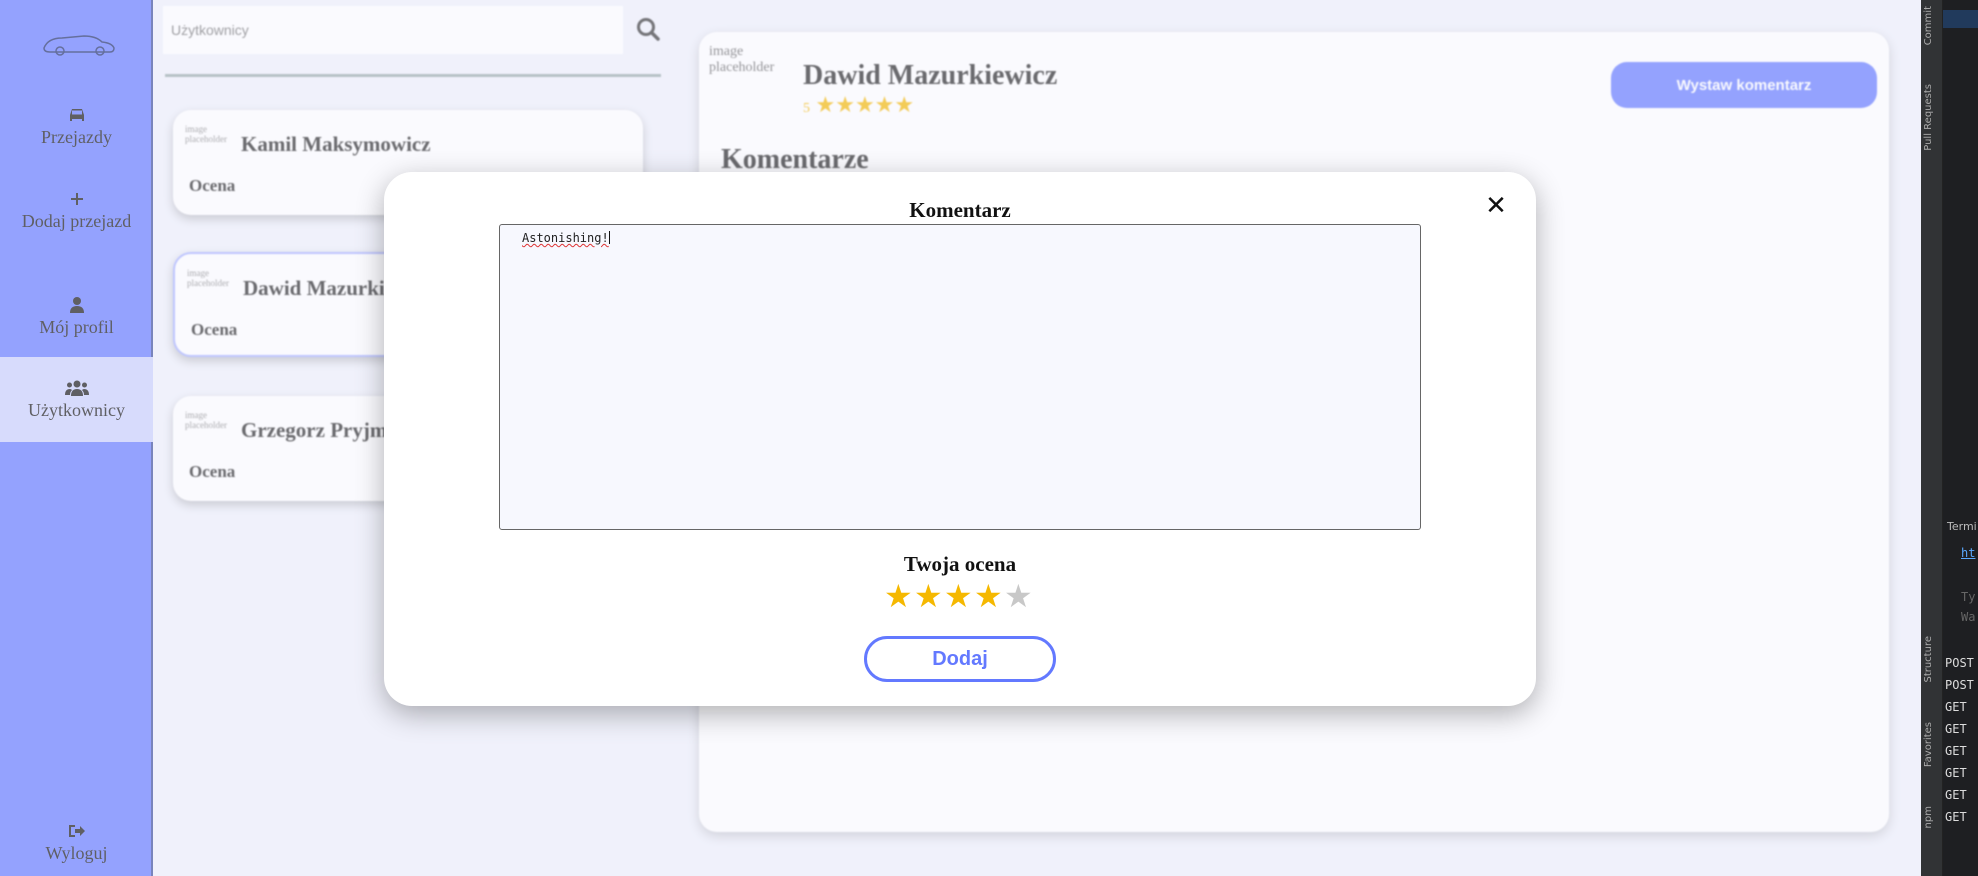 The height and width of the screenshot is (876, 1978). What do you see at coordinates (960, 210) in the screenshot?
I see `modal-title: Komentarz` at bounding box center [960, 210].